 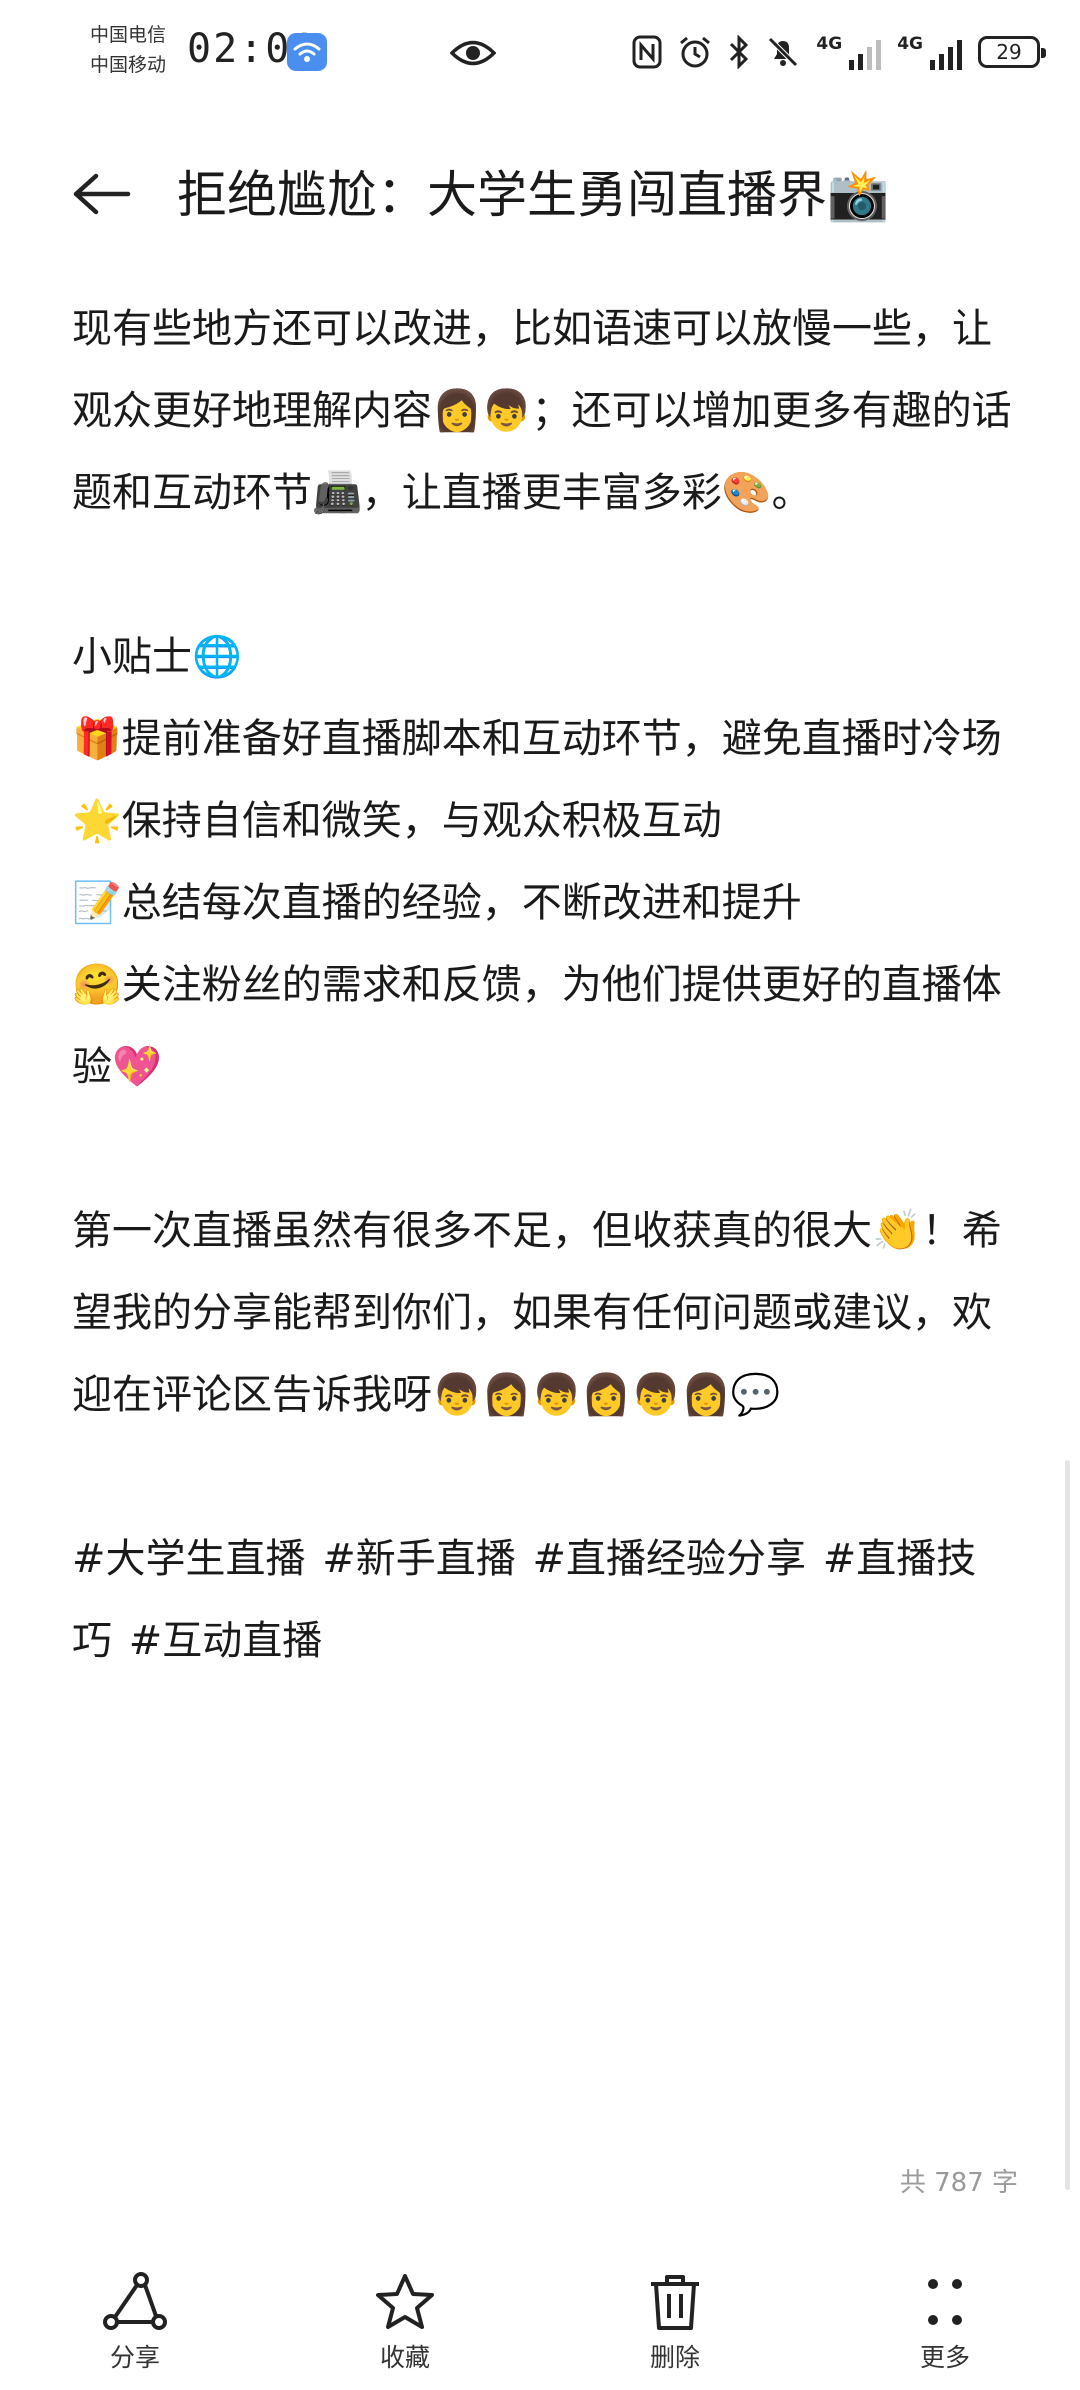 I want to click on share-label: 分享, so click(x=134, y=2357).